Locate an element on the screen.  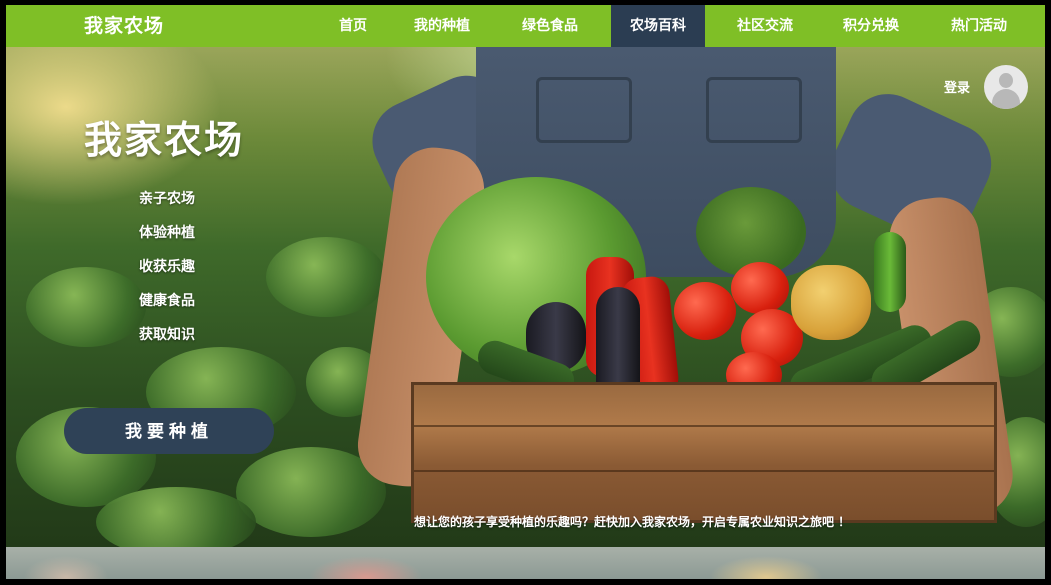
nav-item-hot-events: 热门活动 is located at coordinates (979, 26).